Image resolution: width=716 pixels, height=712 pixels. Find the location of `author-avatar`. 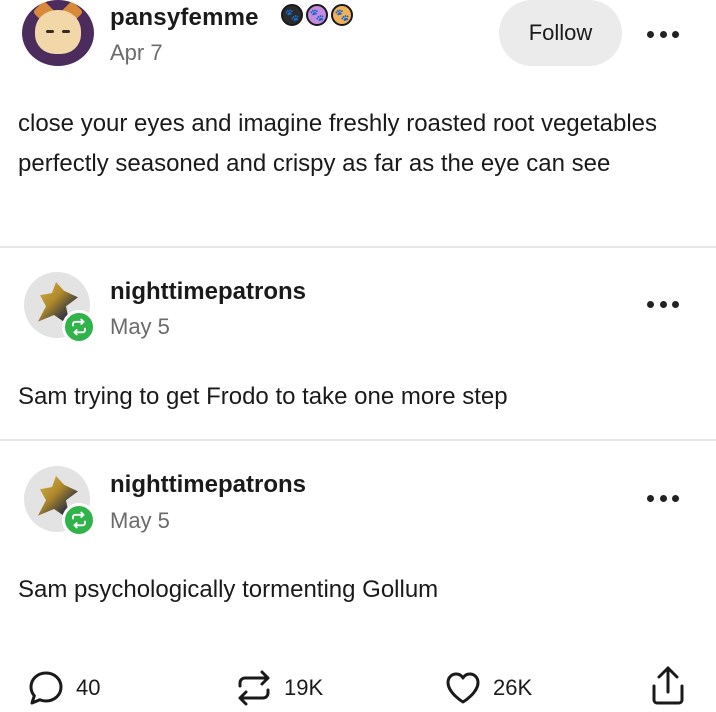

author-avatar is located at coordinates (58, 33).